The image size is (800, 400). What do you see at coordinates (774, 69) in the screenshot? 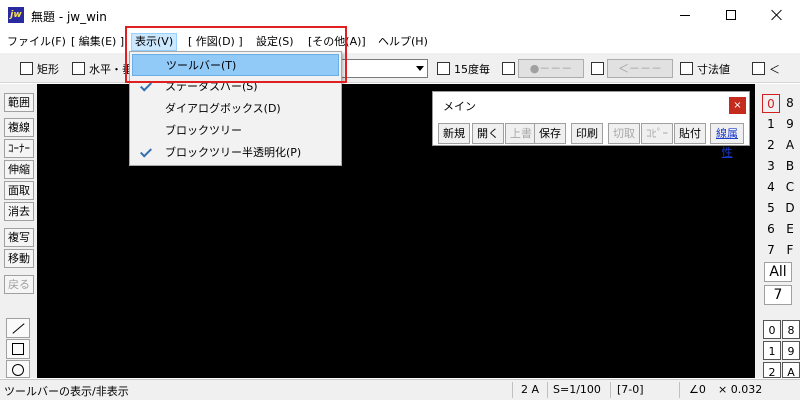
I see `extra-label: ＜` at bounding box center [774, 69].